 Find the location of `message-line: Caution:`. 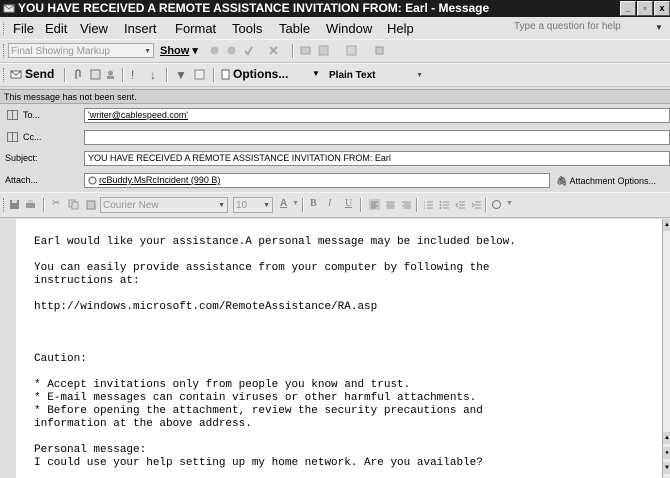

message-line: Caution: is located at coordinates (60, 359).